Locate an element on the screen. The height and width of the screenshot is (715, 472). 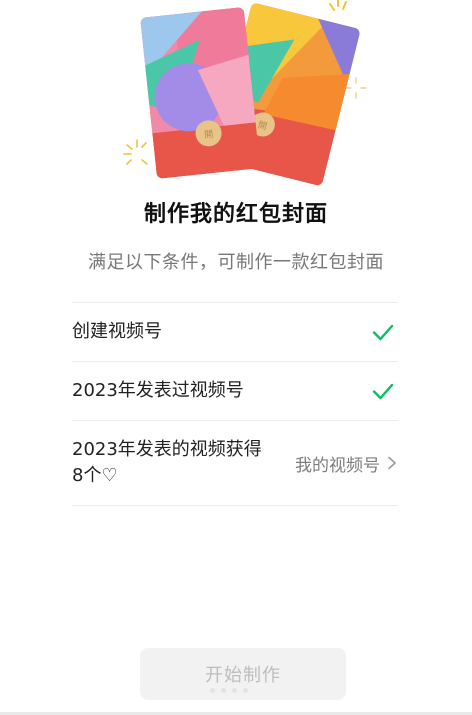
condition-label: 2023年发表过视频号 is located at coordinates (158, 390).